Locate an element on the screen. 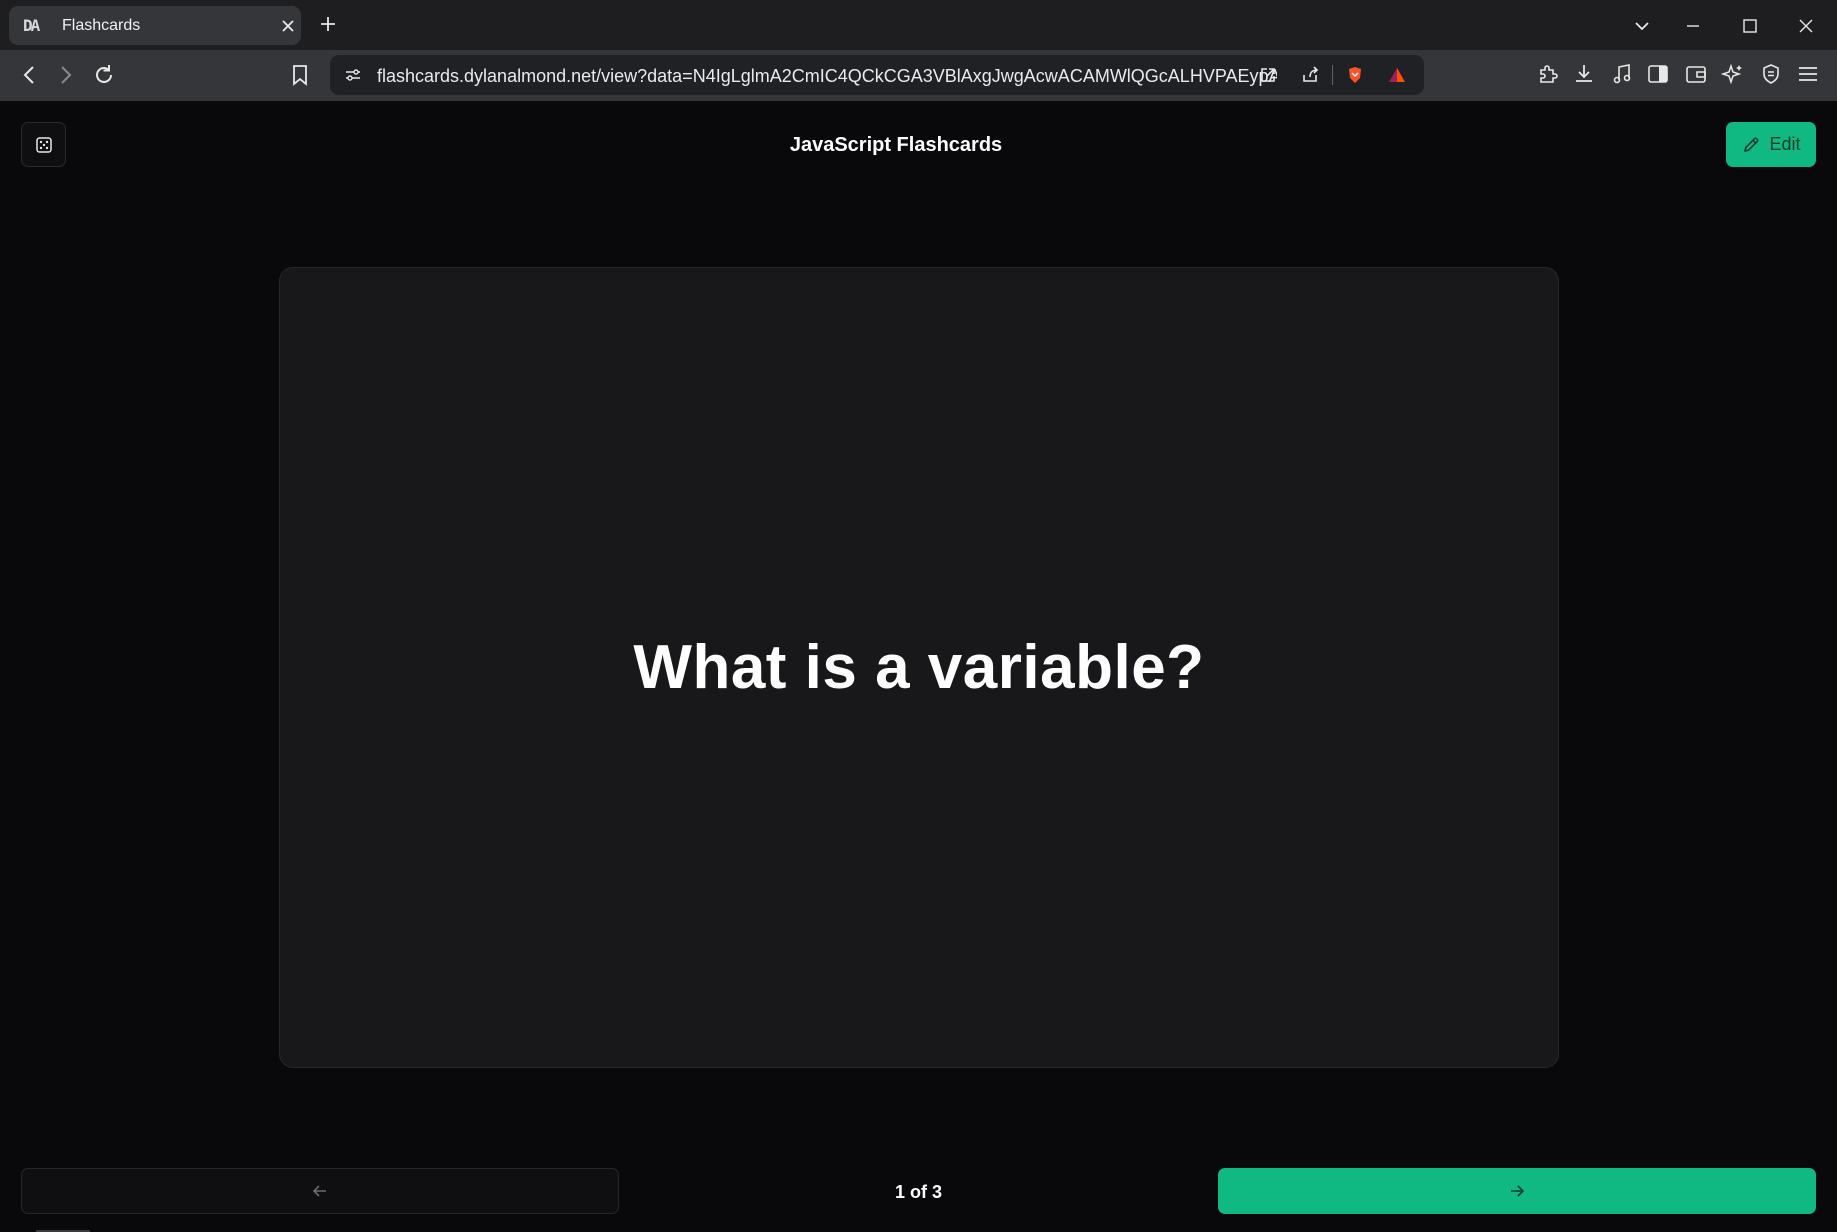 This screenshot has width=1837, height=1232. vpn-shield-icon is located at coordinates (1771, 74).